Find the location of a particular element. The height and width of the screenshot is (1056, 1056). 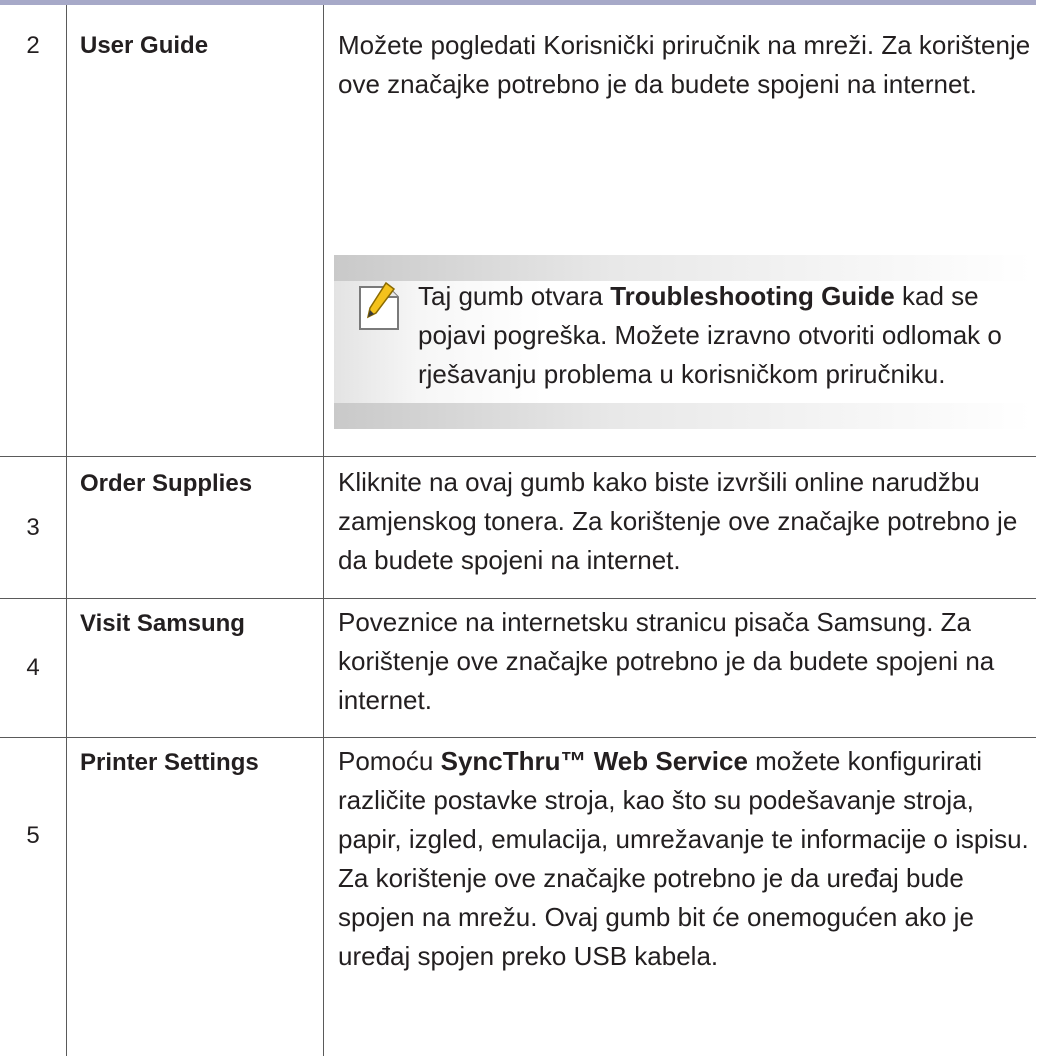

row-number: 3 is located at coordinates (33, 527).